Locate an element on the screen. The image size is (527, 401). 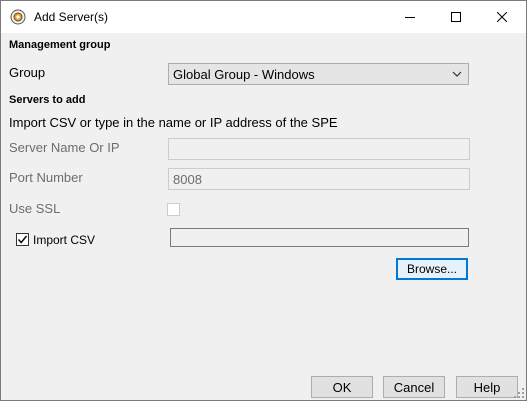
csv-path-input is located at coordinates (319, 237).